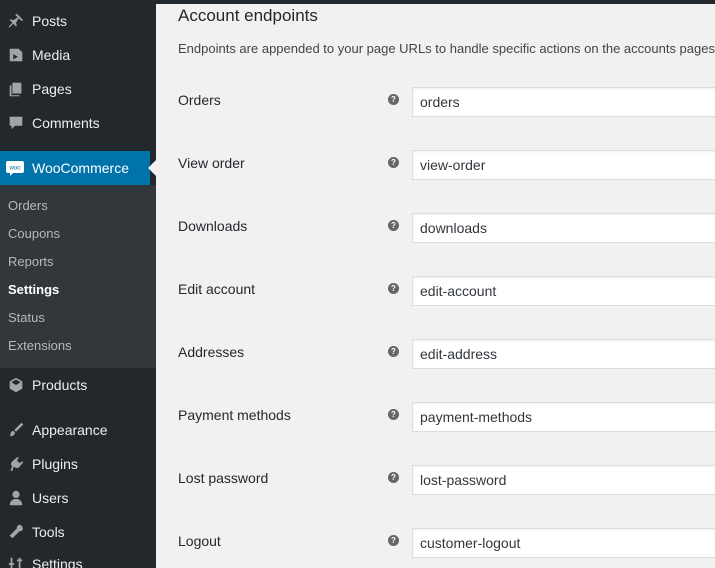  What do you see at coordinates (31, 262) in the screenshot?
I see `submenu-item-reports: Reports` at bounding box center [31, 262].